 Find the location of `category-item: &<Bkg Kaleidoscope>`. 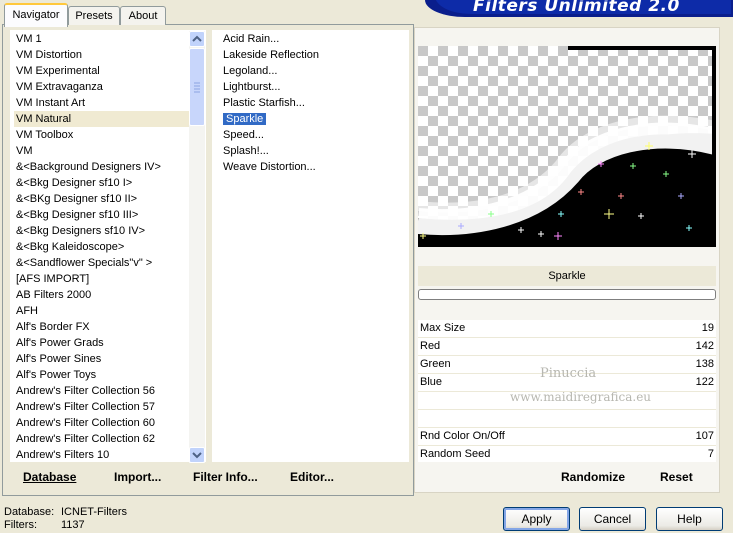

category-item: &<Bkg Kaleidoscope> is located at coordinates (103, 247).